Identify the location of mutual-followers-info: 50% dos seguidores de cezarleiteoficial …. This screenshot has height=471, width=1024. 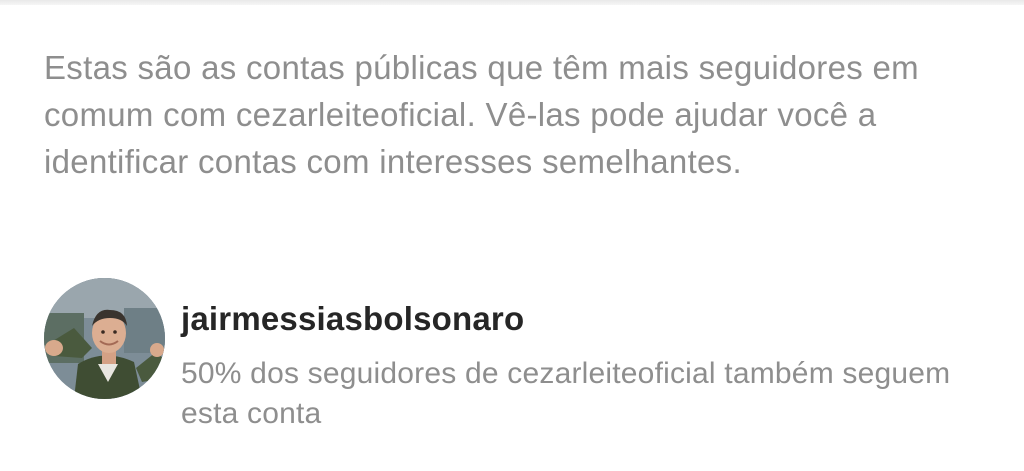
(566, 393).